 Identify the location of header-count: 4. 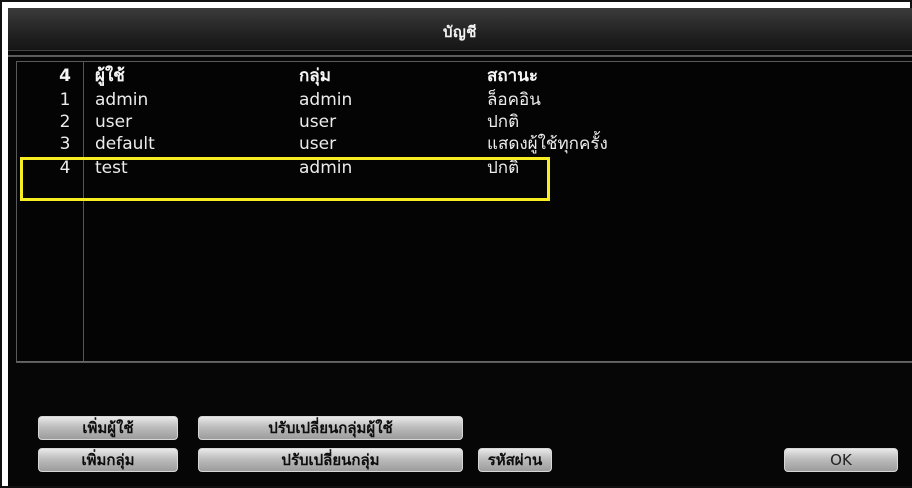
(65, 76).